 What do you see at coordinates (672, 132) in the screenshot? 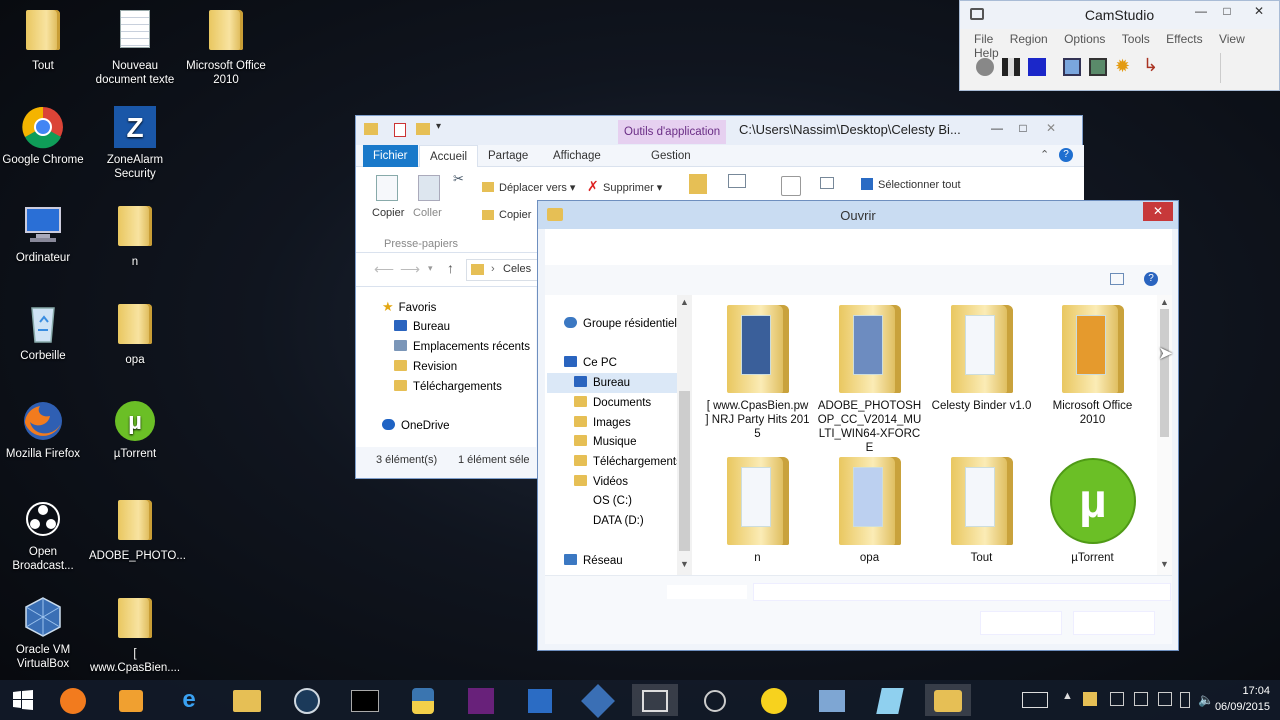
I see `context-tab-app-tools: Outils d'application` at bounding box center [672, 132].